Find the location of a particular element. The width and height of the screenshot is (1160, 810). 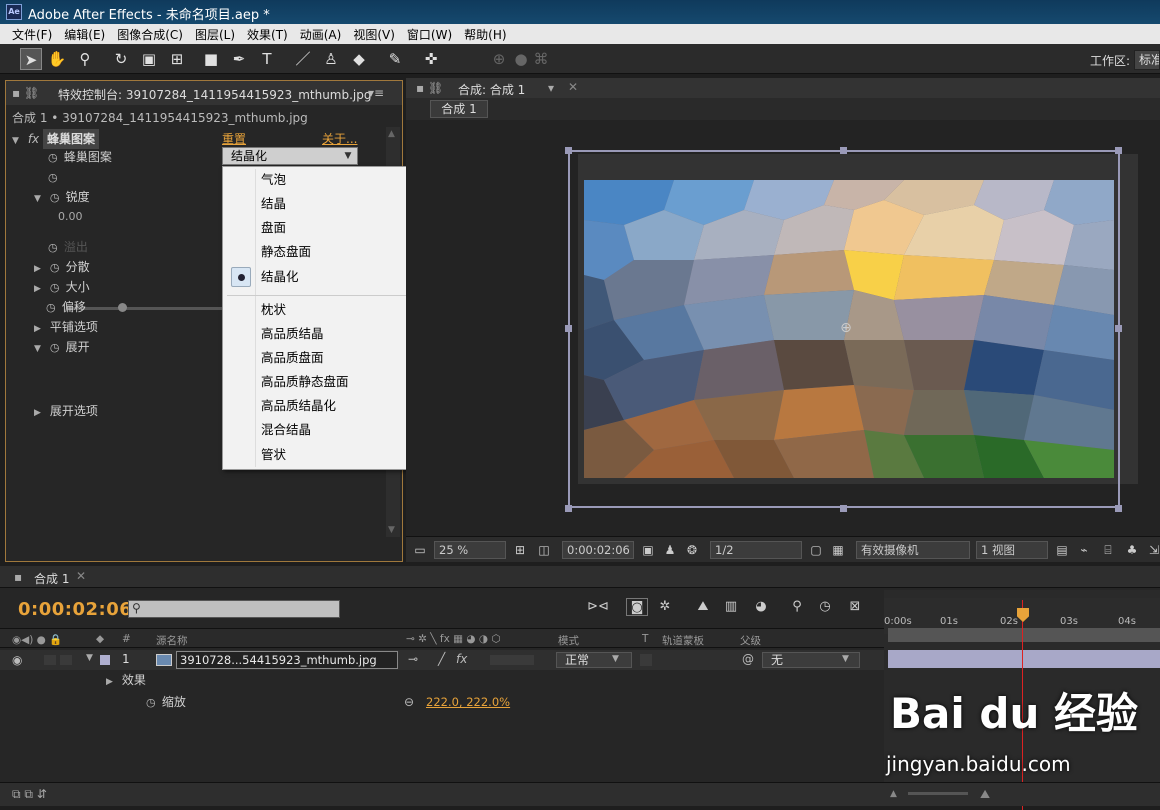

draft-3d-icon: ✲ is located at coordinates (665, 607).